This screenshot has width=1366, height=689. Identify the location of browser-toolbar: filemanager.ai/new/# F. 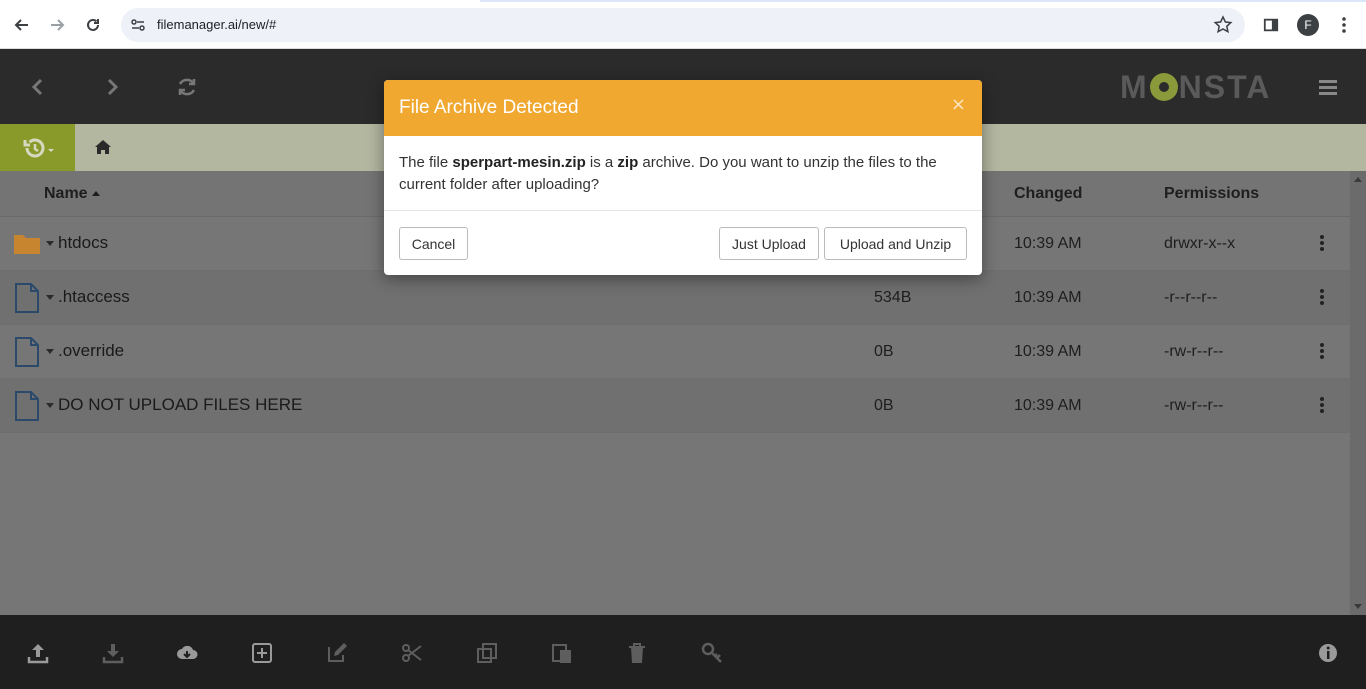
(683, 24).